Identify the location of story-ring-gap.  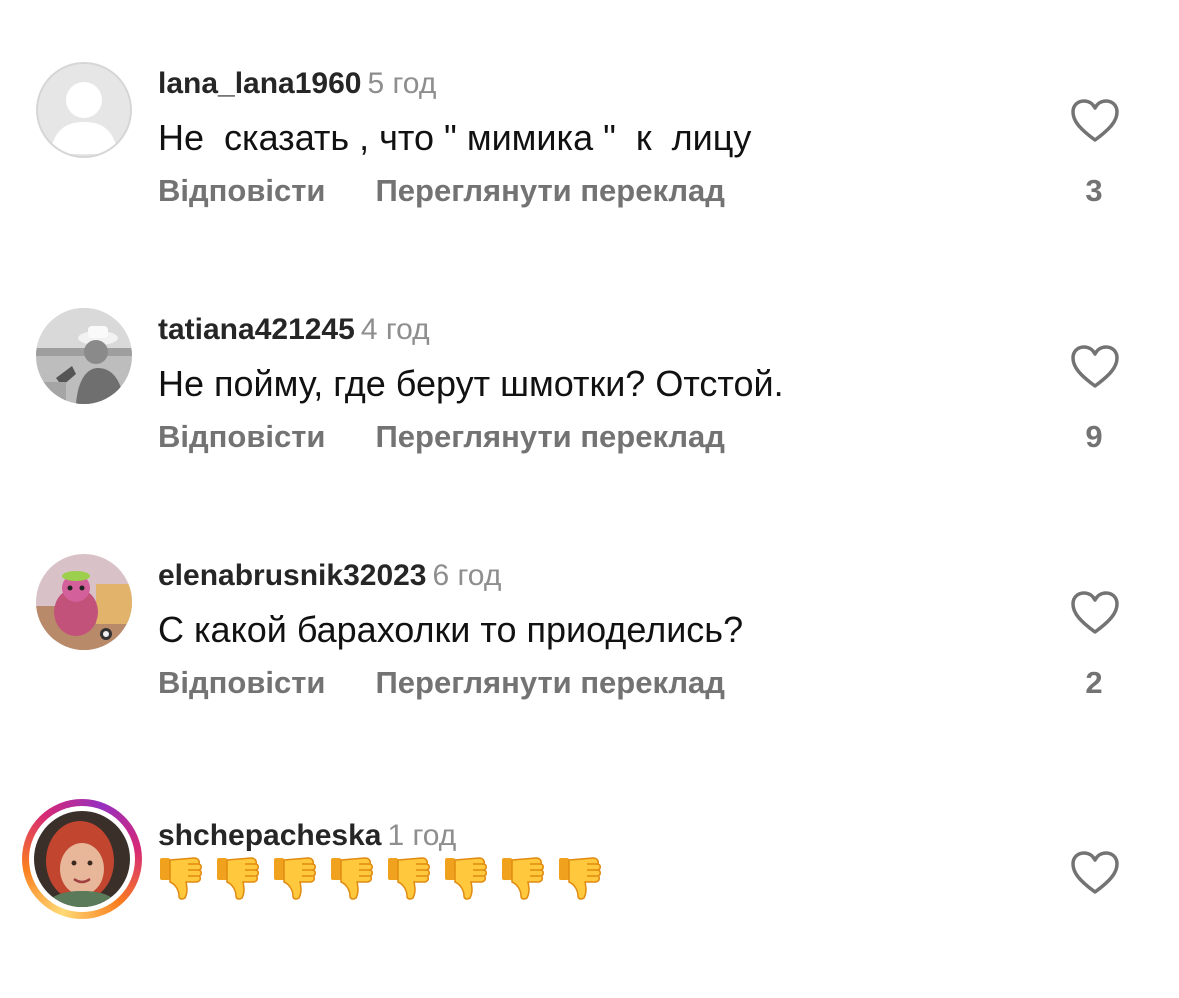
(82, 859).